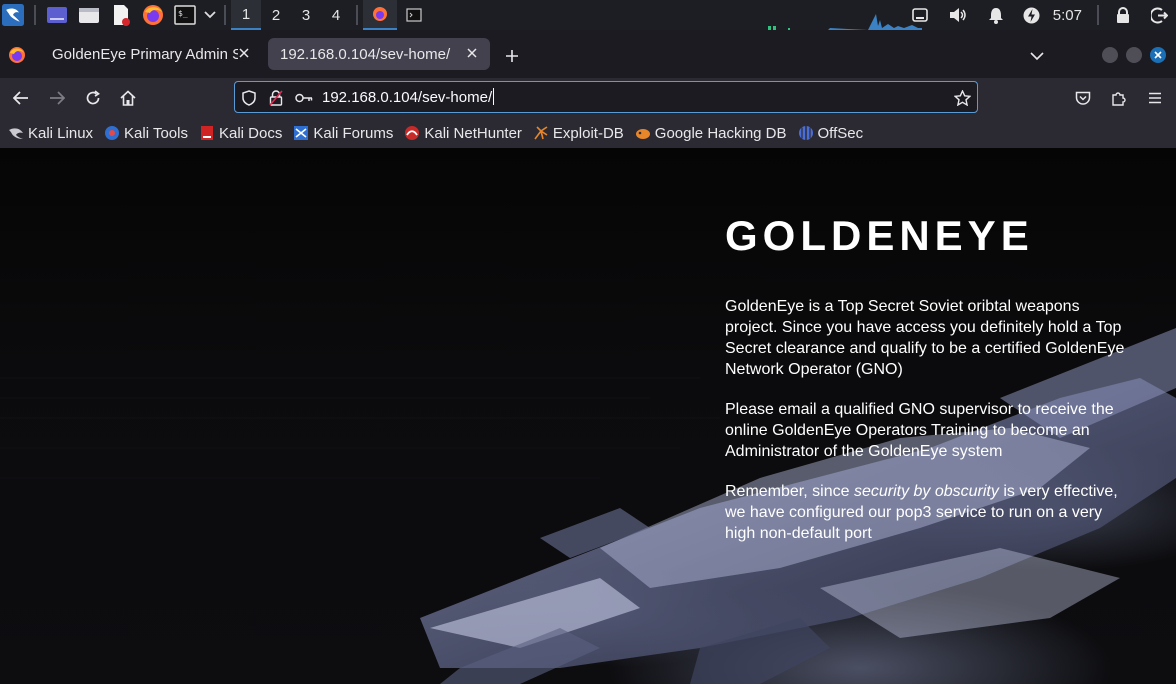 This screenshot has width=1176, height=684. Describe the element at coordinates (210, 15) in the screenshot. I see `chevron-down-icon` at that location.